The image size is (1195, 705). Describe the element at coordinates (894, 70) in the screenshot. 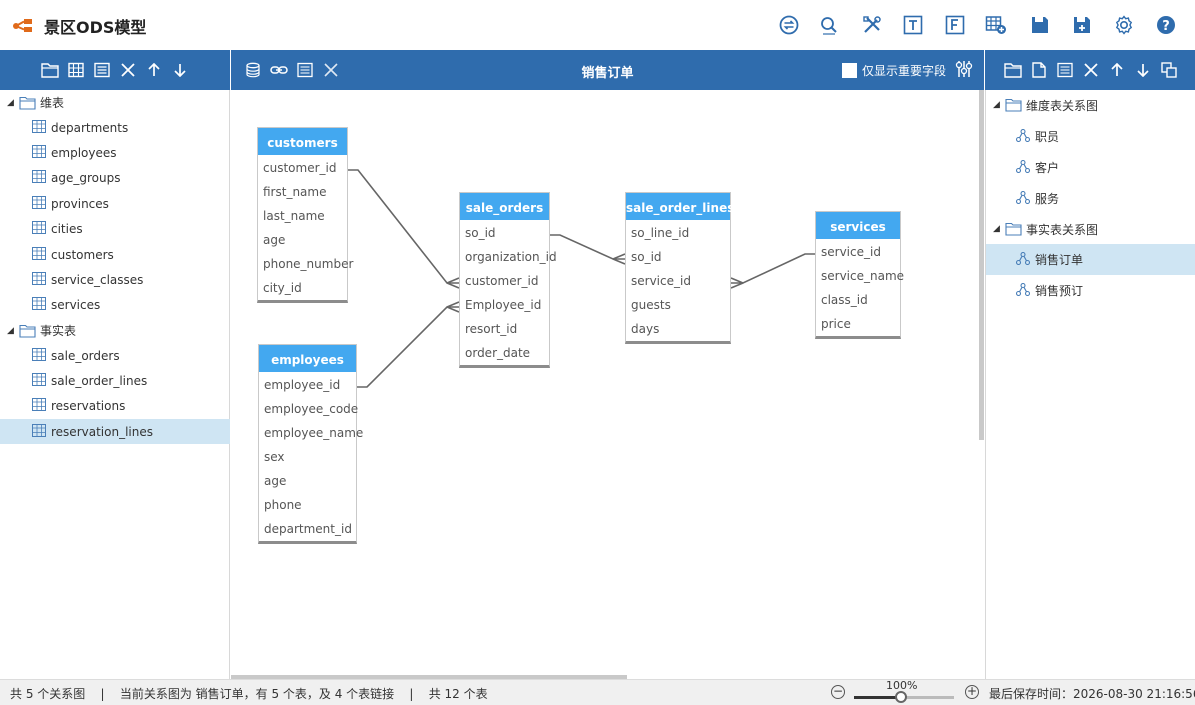

I see `important-fields-toggle: 仅显示重要字段` at that location.